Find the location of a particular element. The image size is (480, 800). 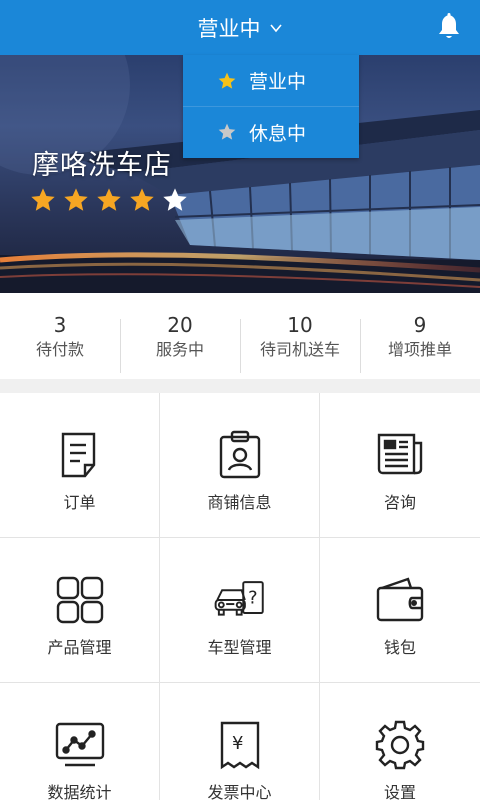

stat-in-service: 20 服务中 is located at coordinates (180, 341).